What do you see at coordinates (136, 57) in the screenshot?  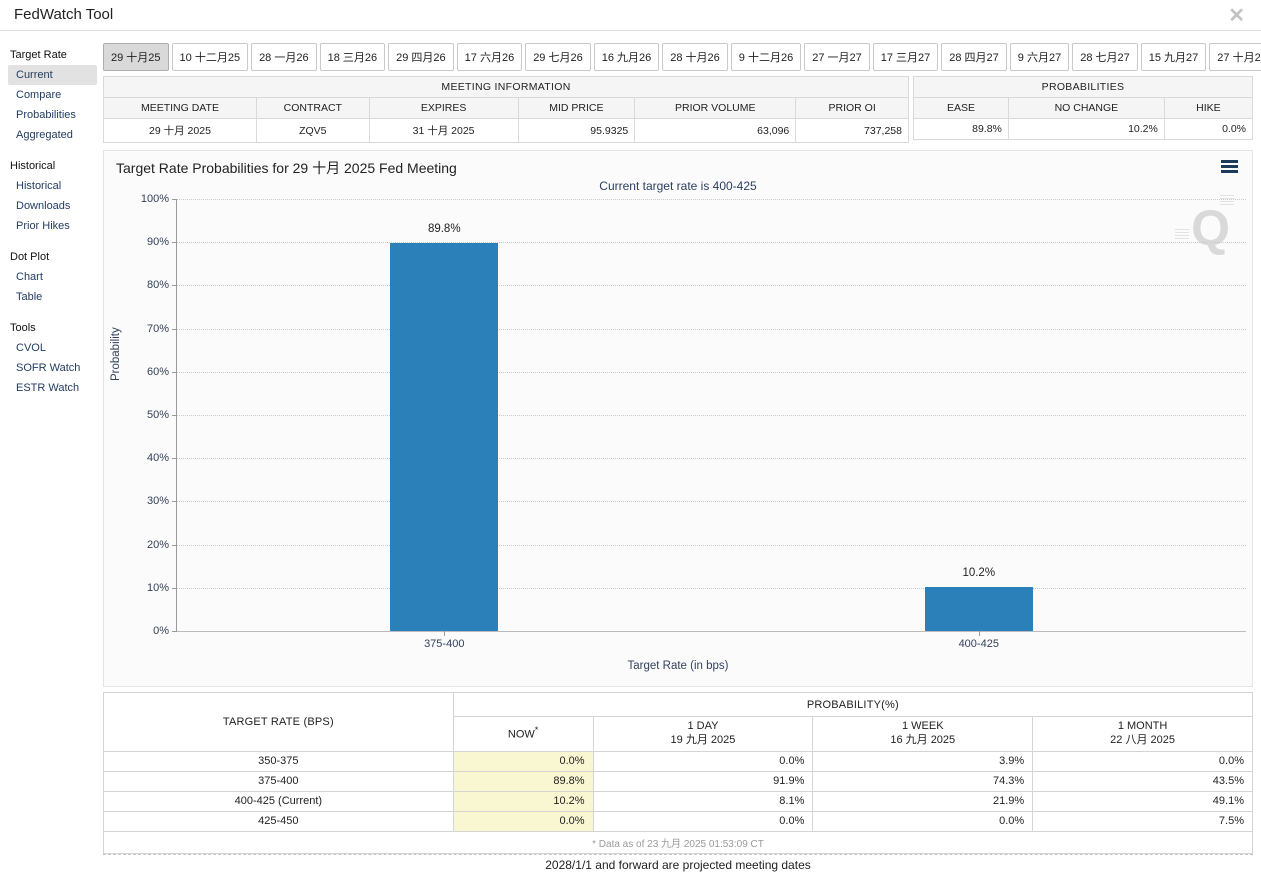 I see `meeting-tab: 29 十月25` at bounding box center [136, 57].